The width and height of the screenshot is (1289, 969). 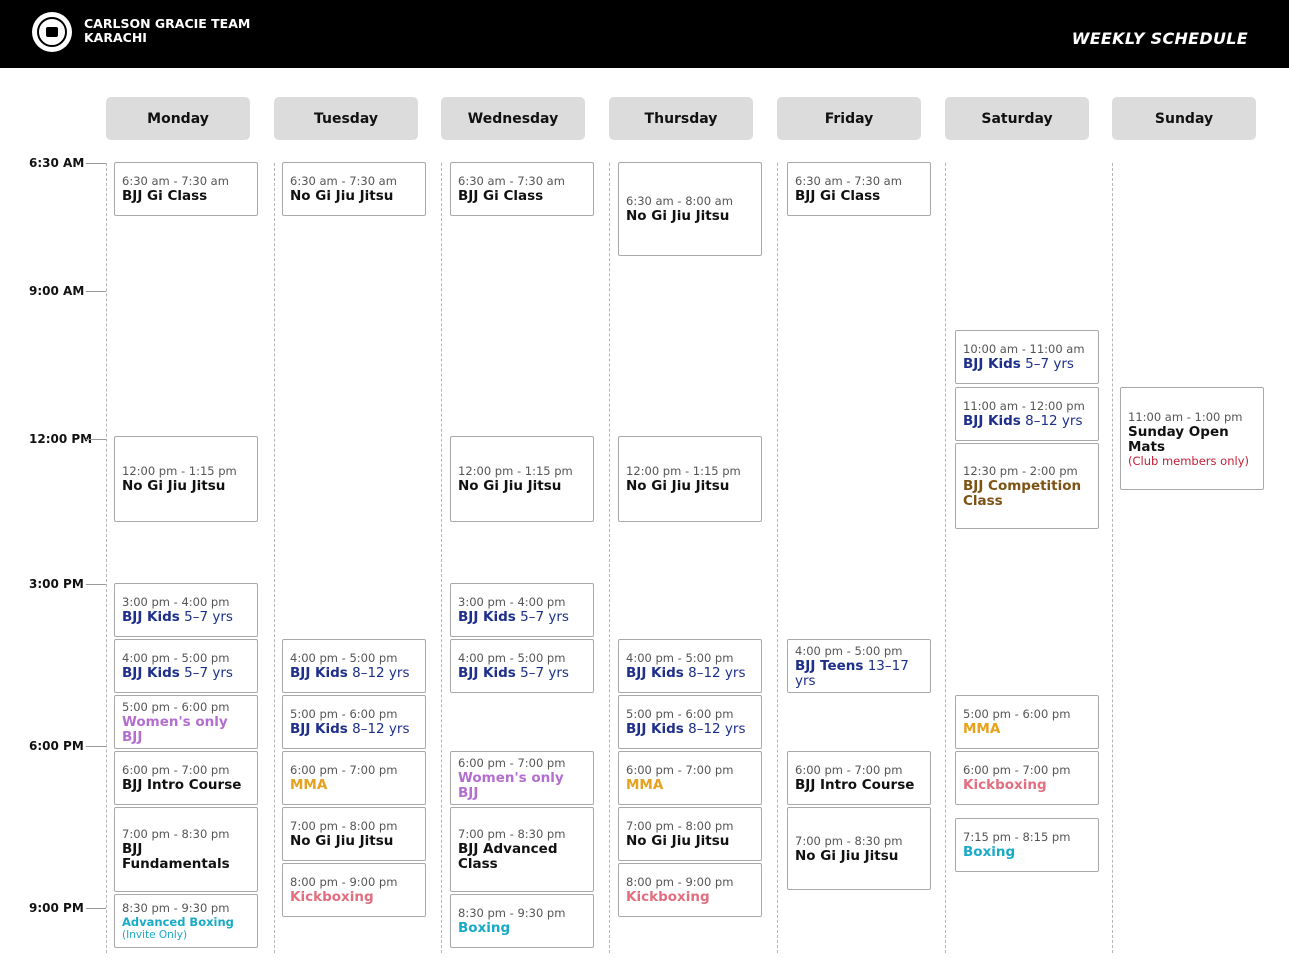 What do you see at coordinates (714, 673) in the screenshot?
I see `class-age-range: 8–12 yrs` at bounding box center [714, 673].